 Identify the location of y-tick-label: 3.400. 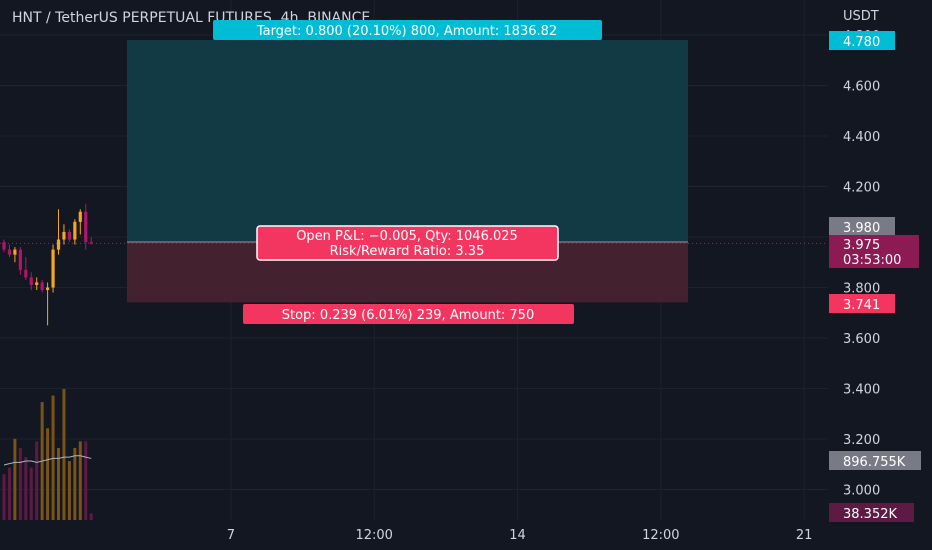
(861, 390).